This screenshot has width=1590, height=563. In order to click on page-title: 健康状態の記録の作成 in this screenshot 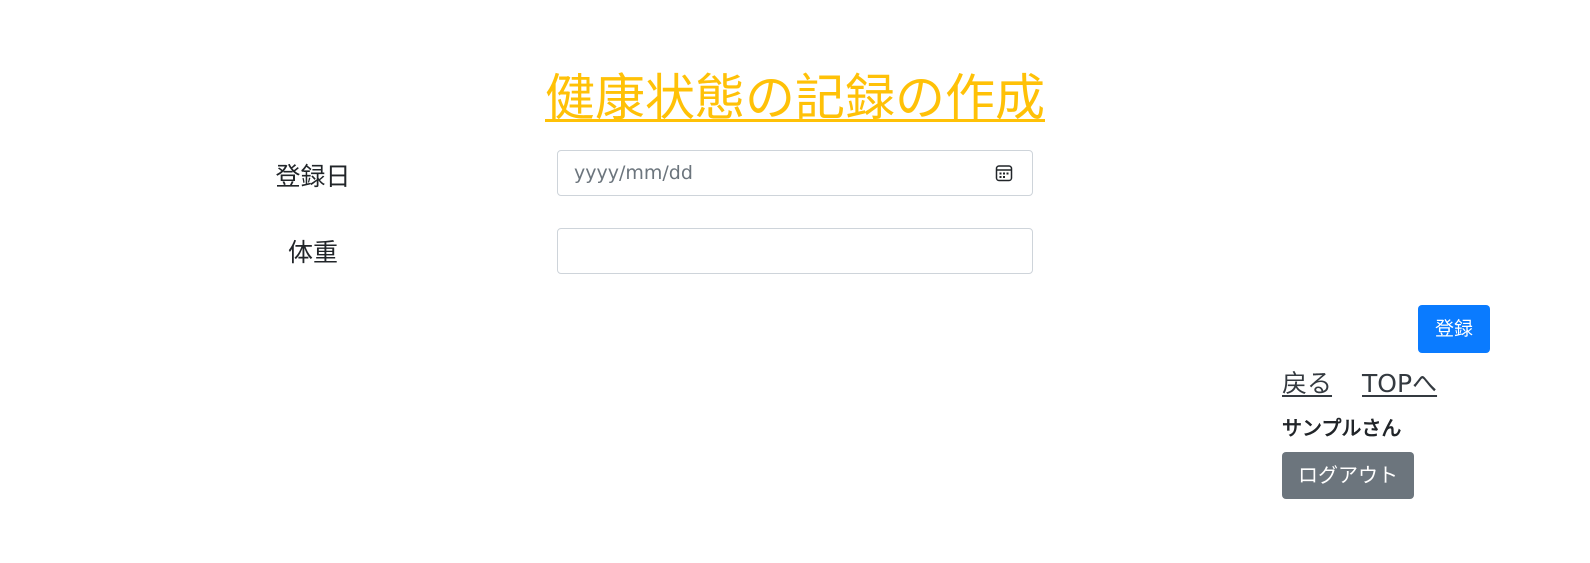, I will do `click(795, 98)`.